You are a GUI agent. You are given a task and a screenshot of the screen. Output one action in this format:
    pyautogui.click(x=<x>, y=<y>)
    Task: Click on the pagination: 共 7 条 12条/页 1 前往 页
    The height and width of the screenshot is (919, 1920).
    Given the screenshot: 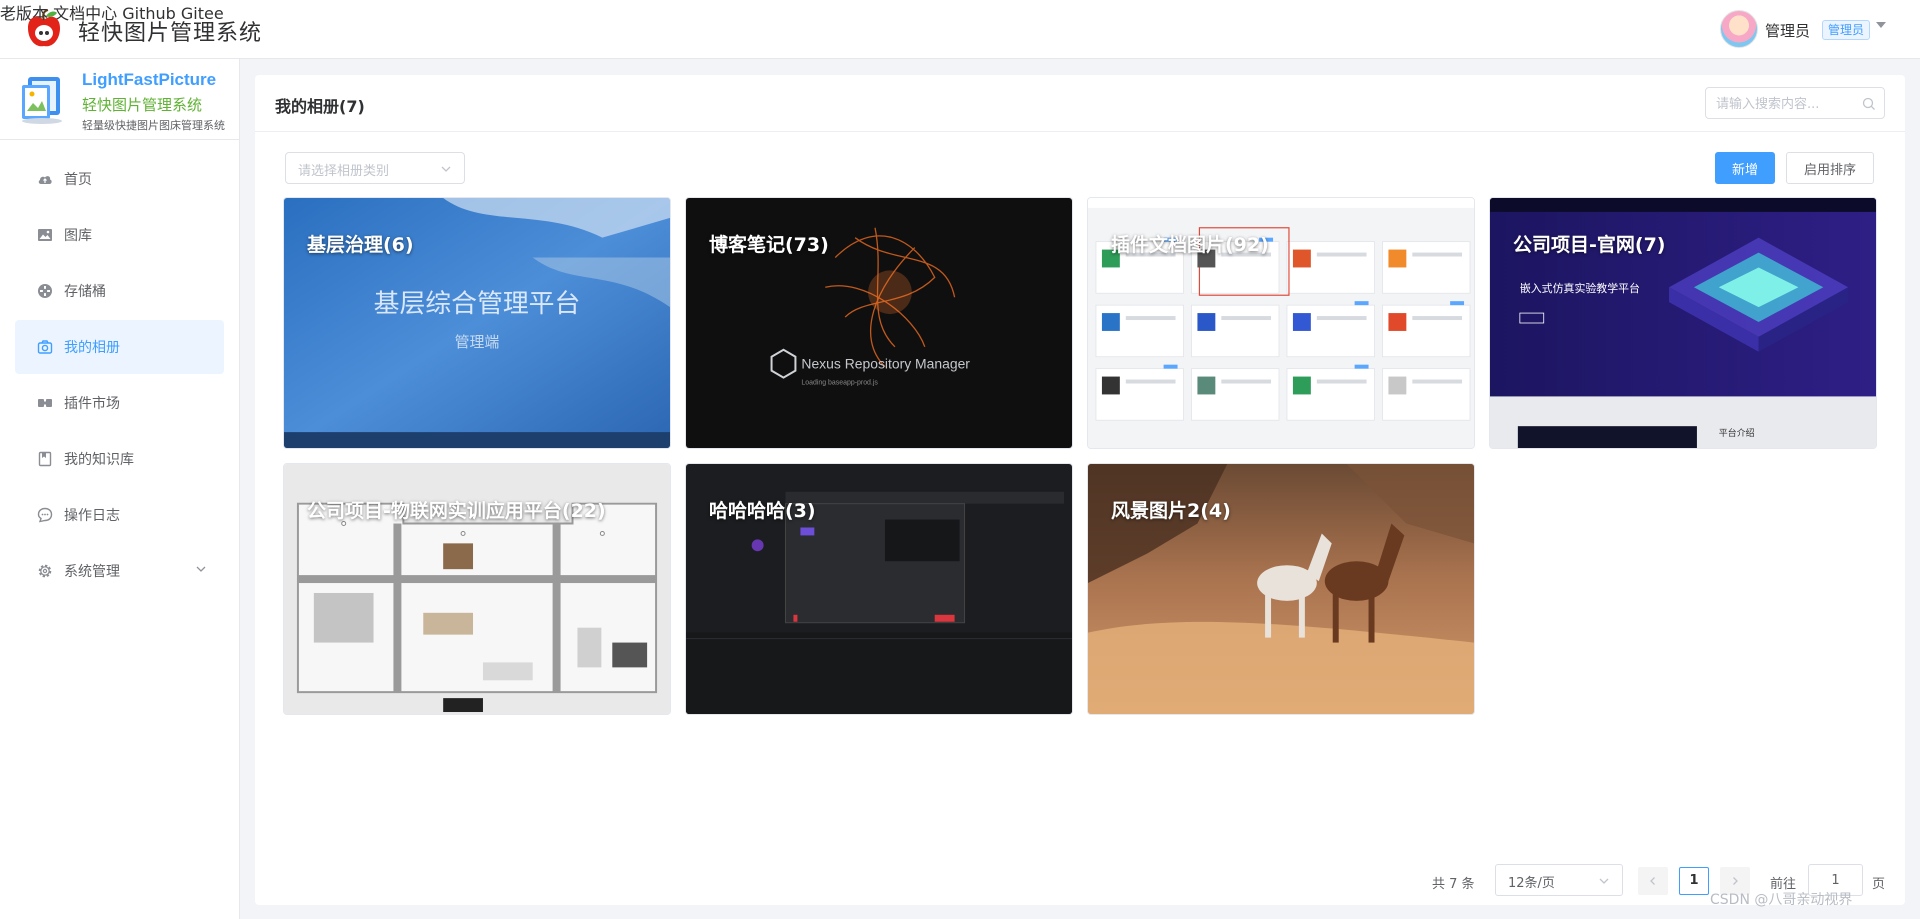 What is the action you would take?
    pyautogui.click(x=1080, y=884)
    